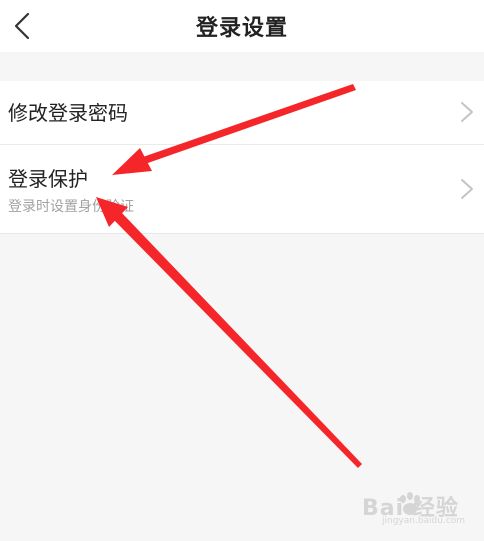  I want to click on section-gap, so click(242, 66).